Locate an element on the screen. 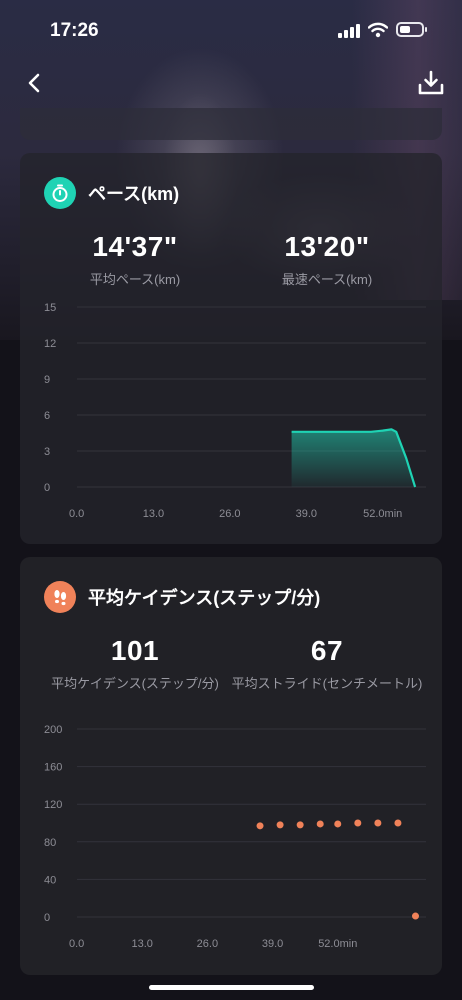  wifi-icon is located at coordinates (378, 30).